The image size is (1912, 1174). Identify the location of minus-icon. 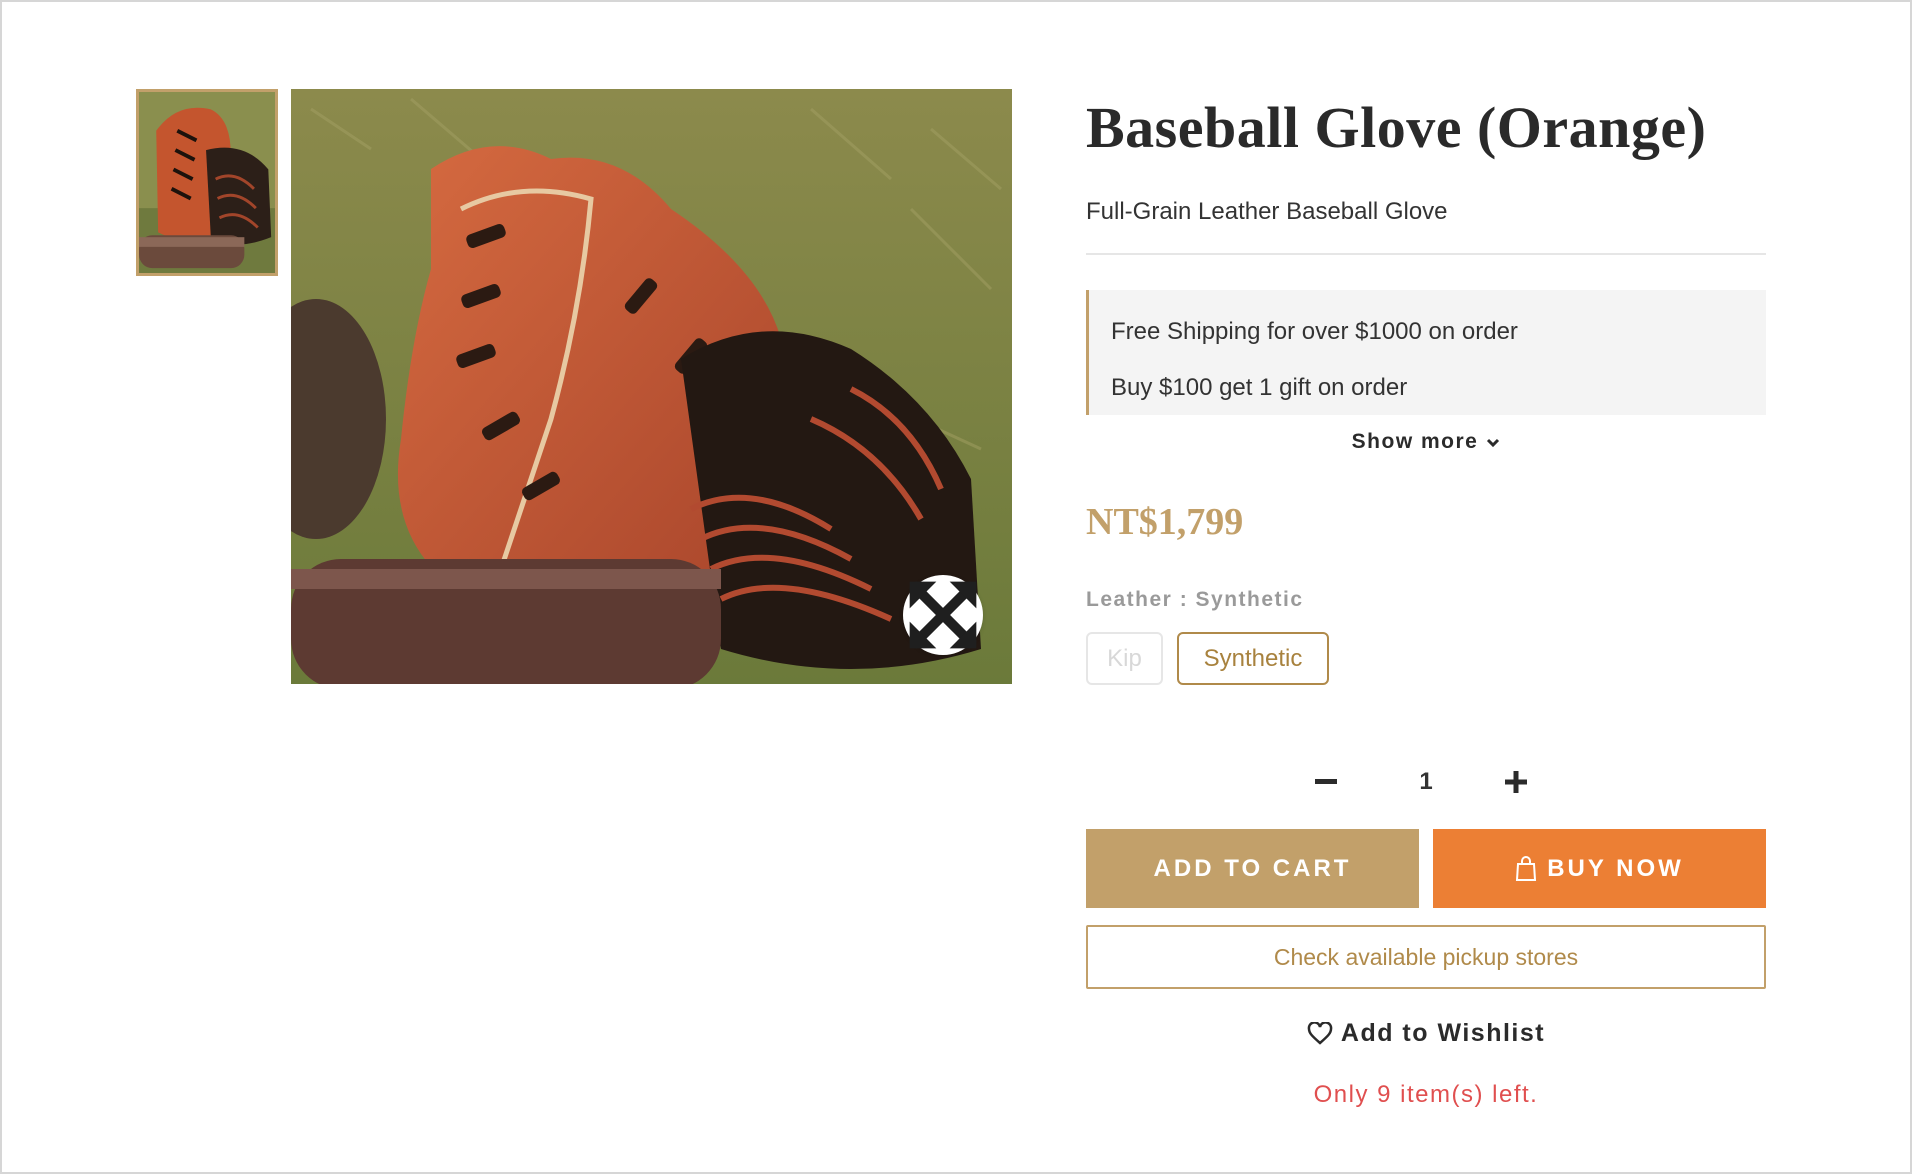
(1326, 781).